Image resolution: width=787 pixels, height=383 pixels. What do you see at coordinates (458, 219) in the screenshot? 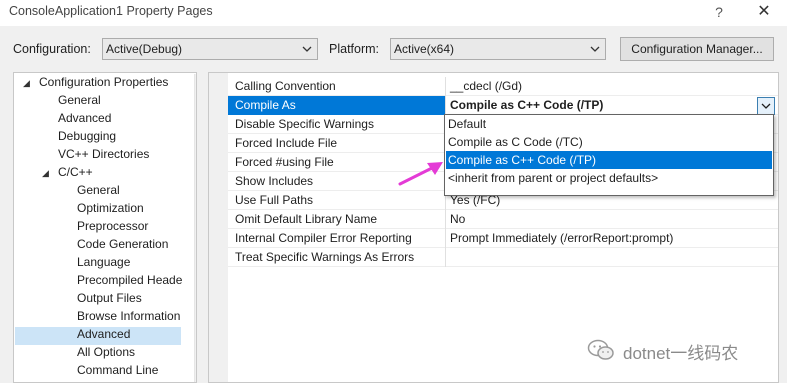
I see `property-value: No` at bounding box center [458, 219].